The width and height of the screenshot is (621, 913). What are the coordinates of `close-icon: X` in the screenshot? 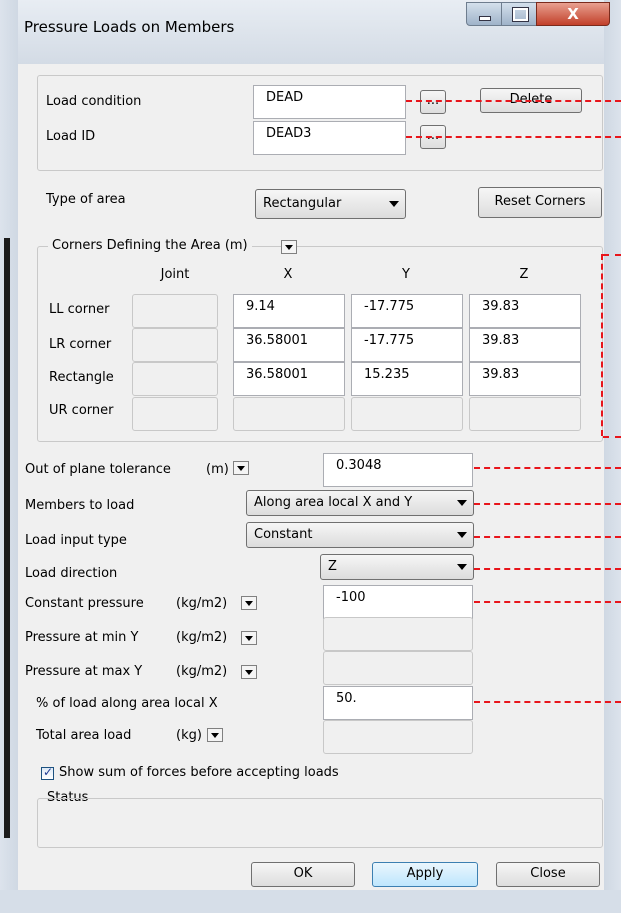 It's located at (573, 14).